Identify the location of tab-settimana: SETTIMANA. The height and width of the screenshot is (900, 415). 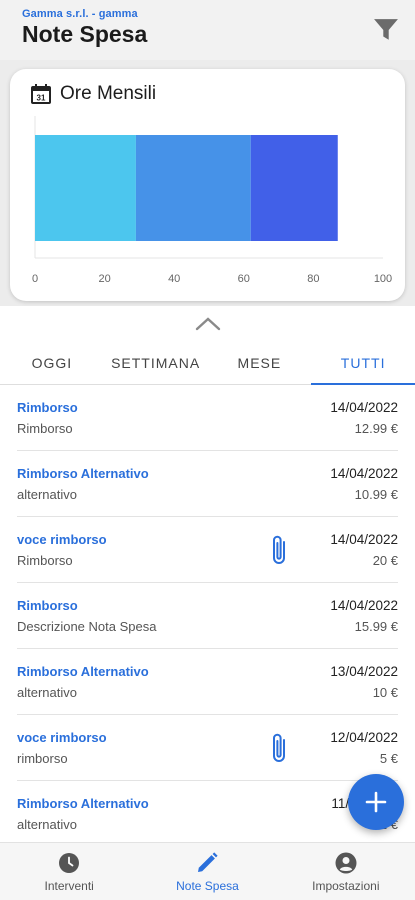
(156, 362).